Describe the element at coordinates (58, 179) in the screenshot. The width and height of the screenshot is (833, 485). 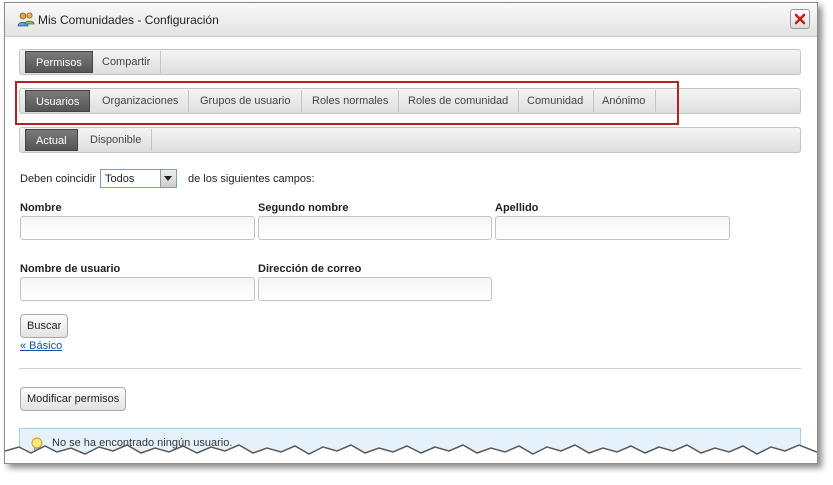
I see `match-prefix: Deben coincidir` at that location.